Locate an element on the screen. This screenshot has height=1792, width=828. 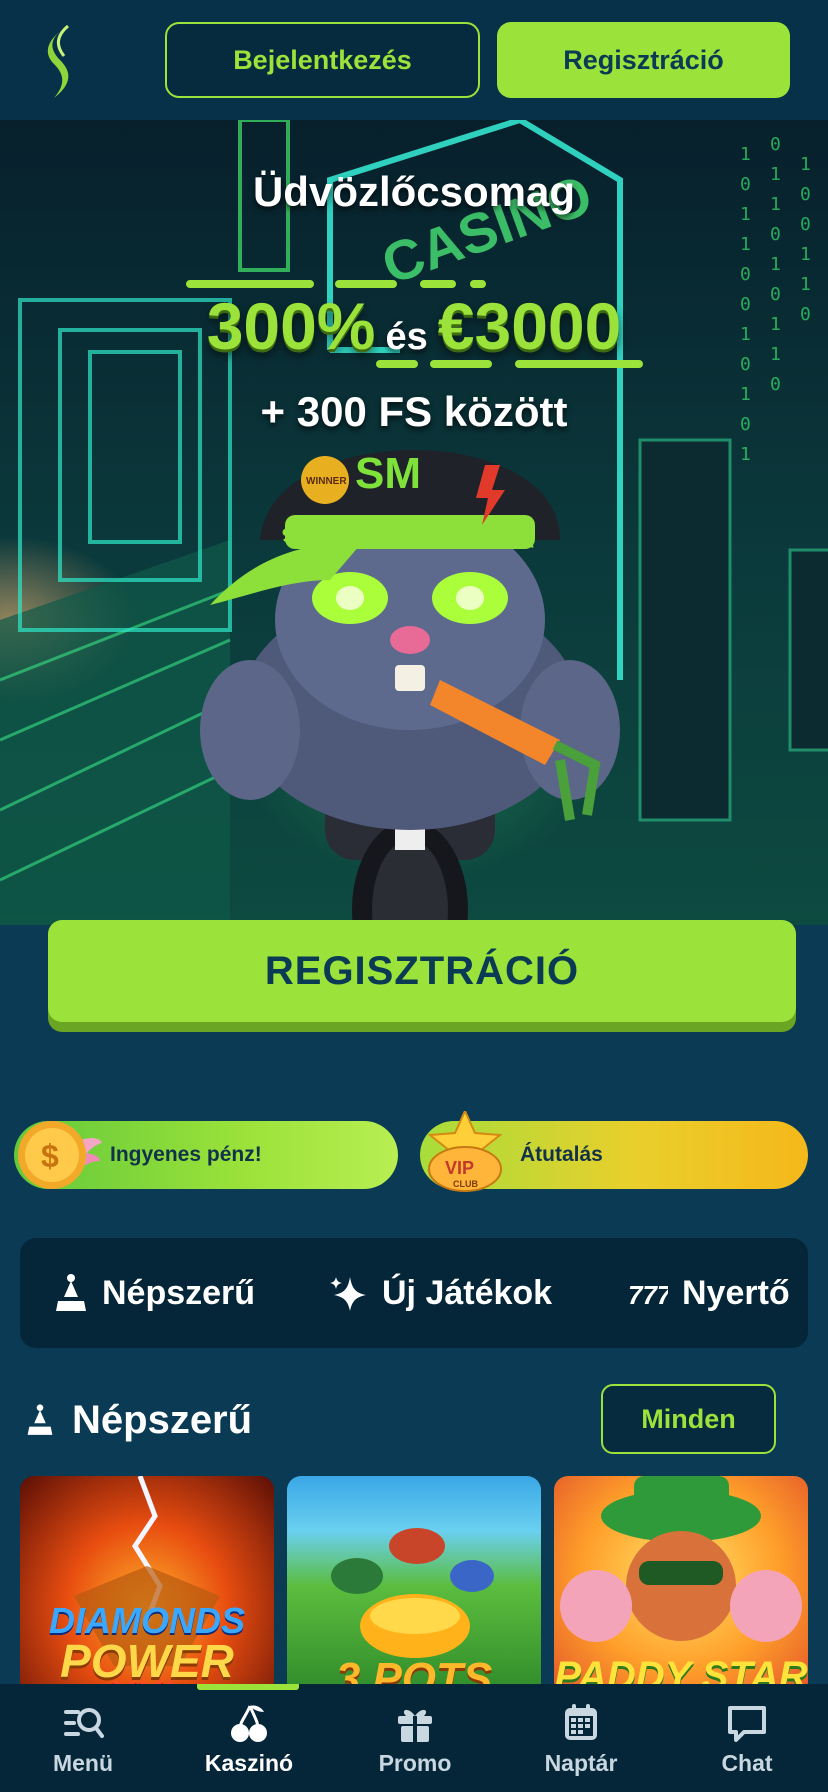
hero-offer: 300% és €3000 is located at coordinates (414, 326).